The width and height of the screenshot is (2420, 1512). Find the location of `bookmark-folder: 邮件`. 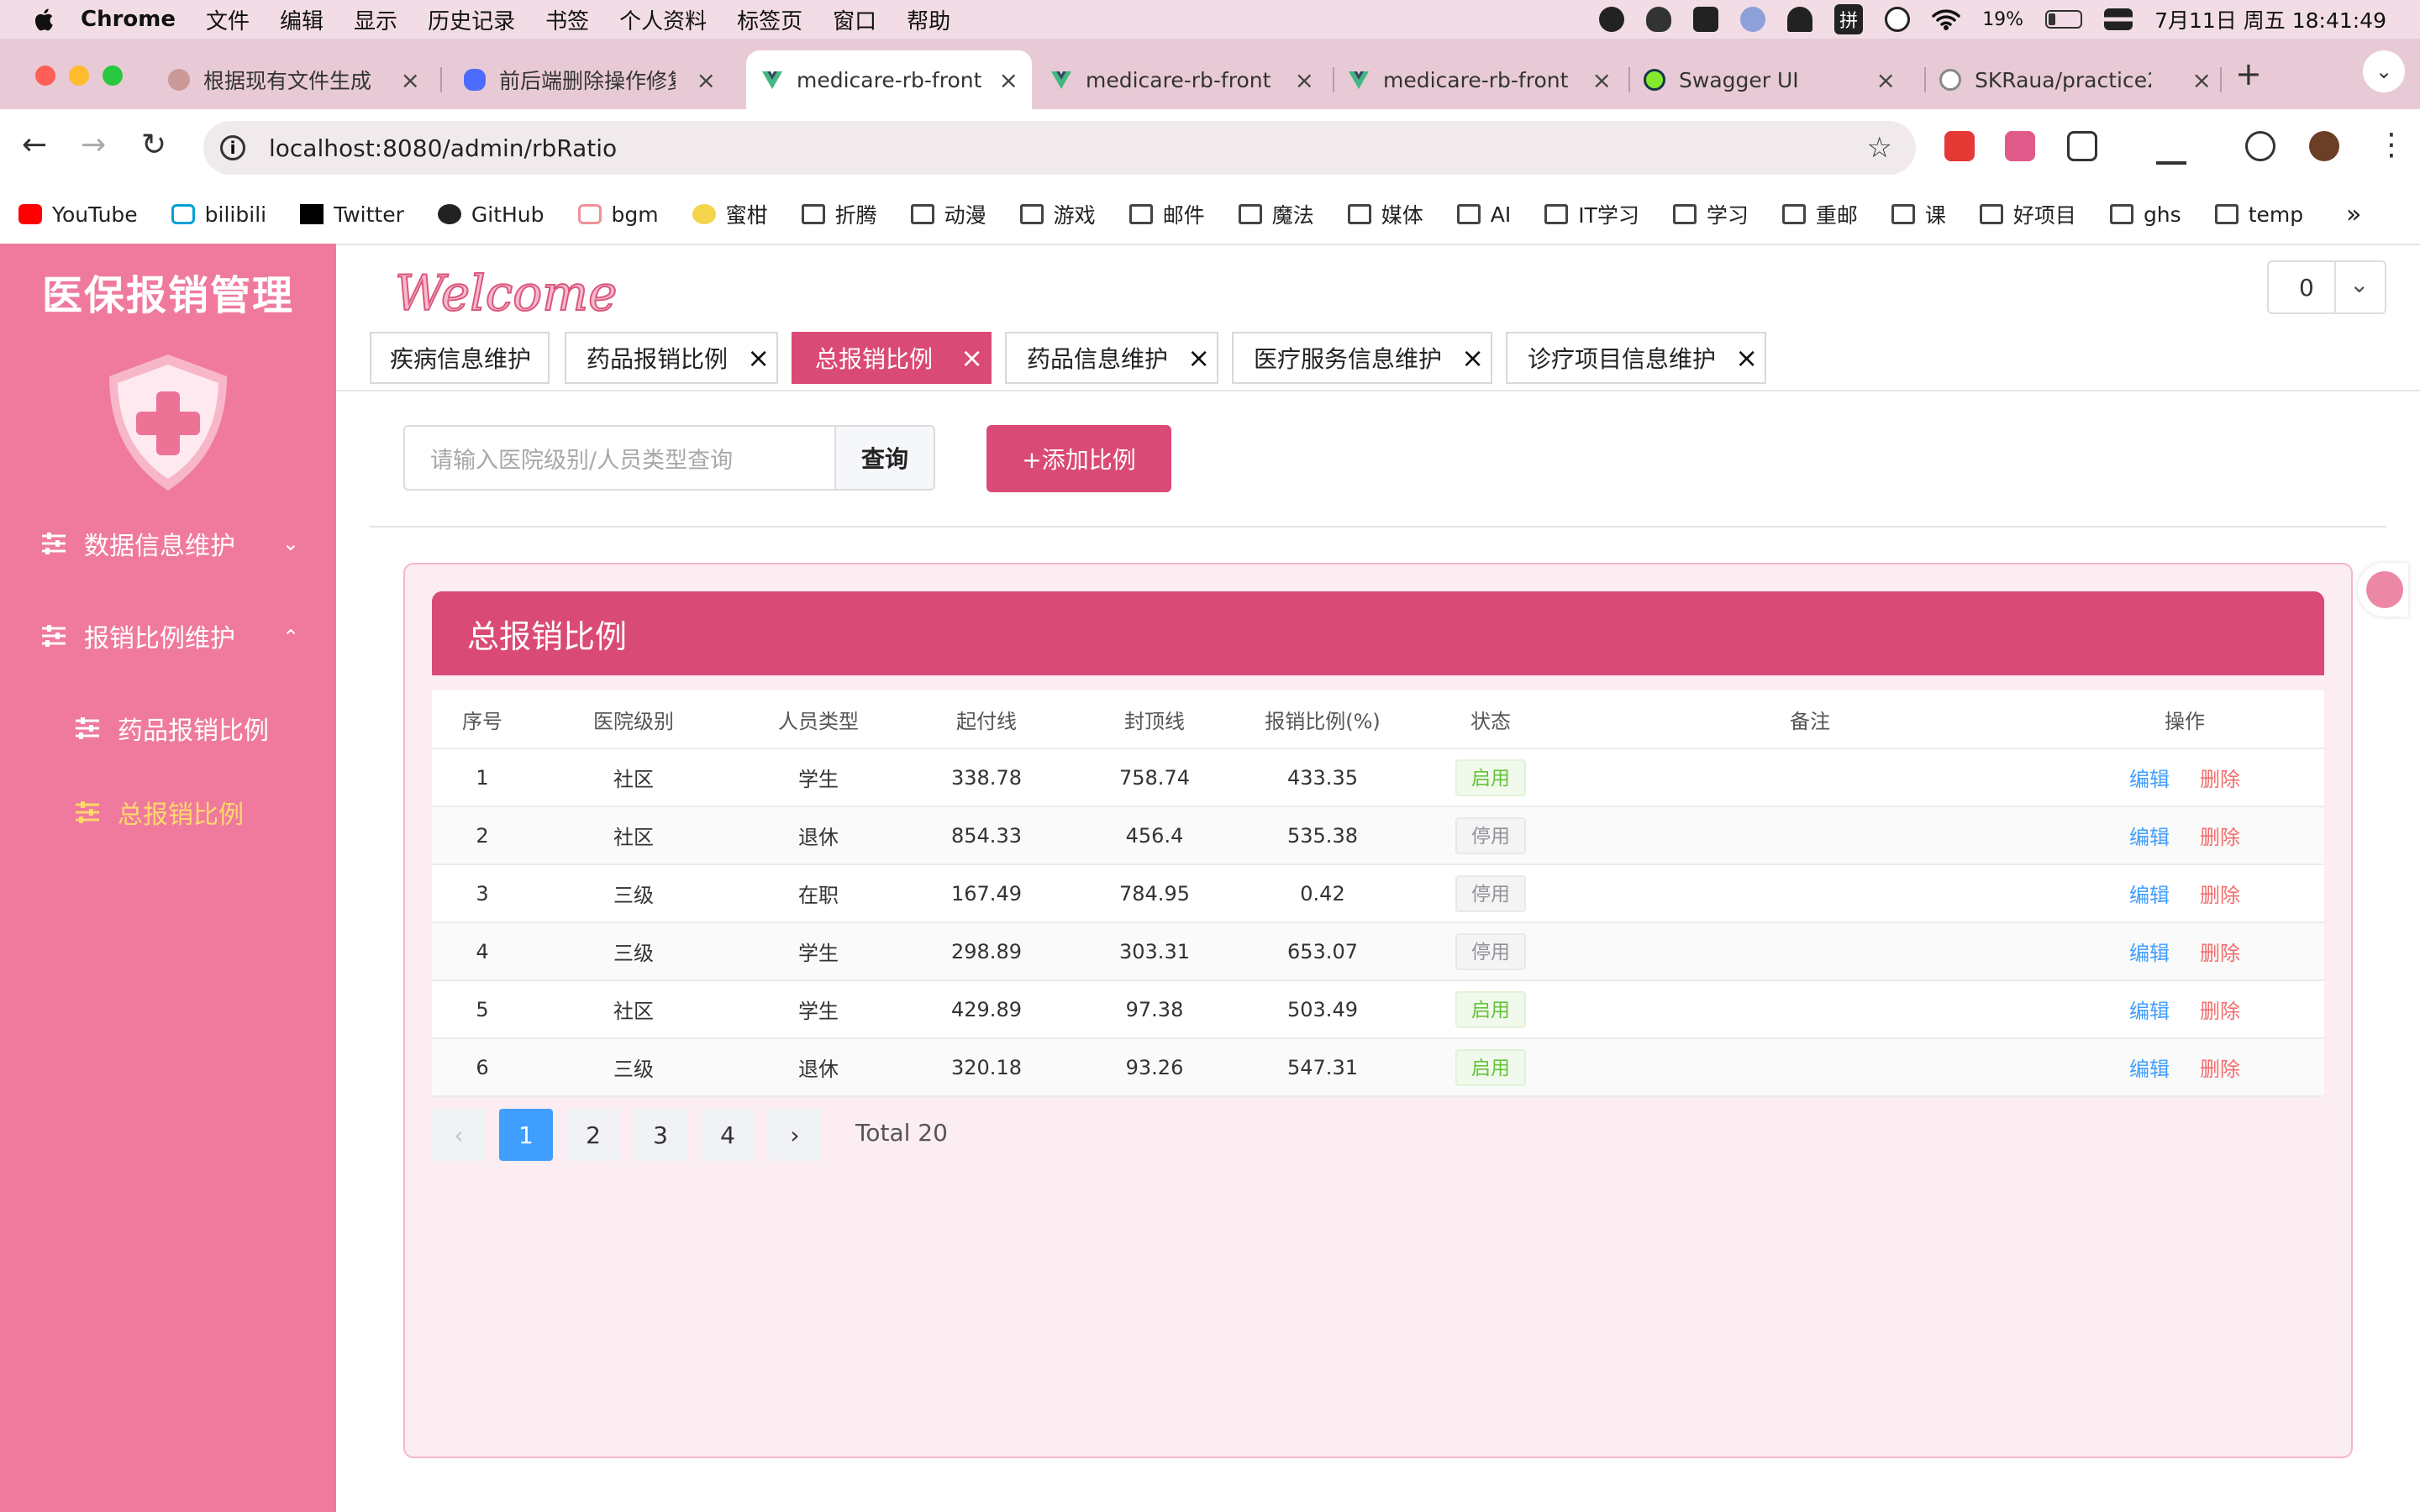

bookmark-folder: 邮件 is located at coordinates (1166, 214).